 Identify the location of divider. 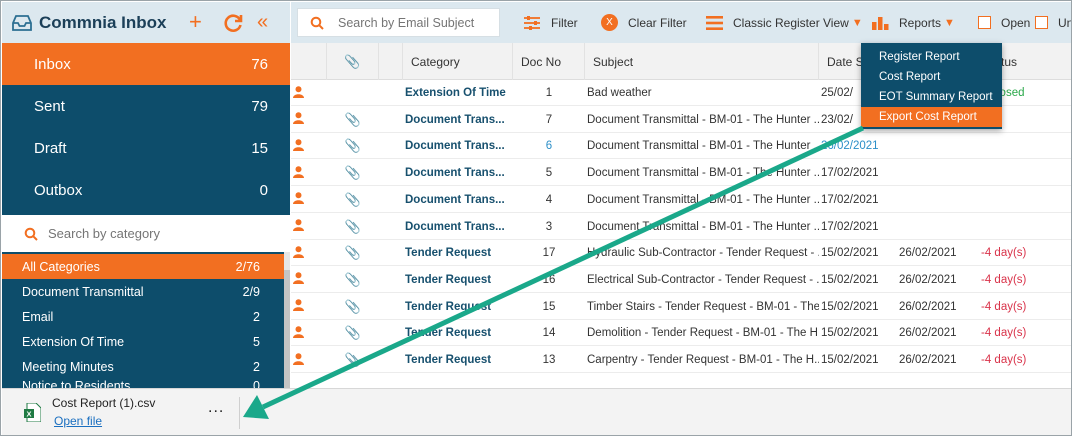
(239, 413).